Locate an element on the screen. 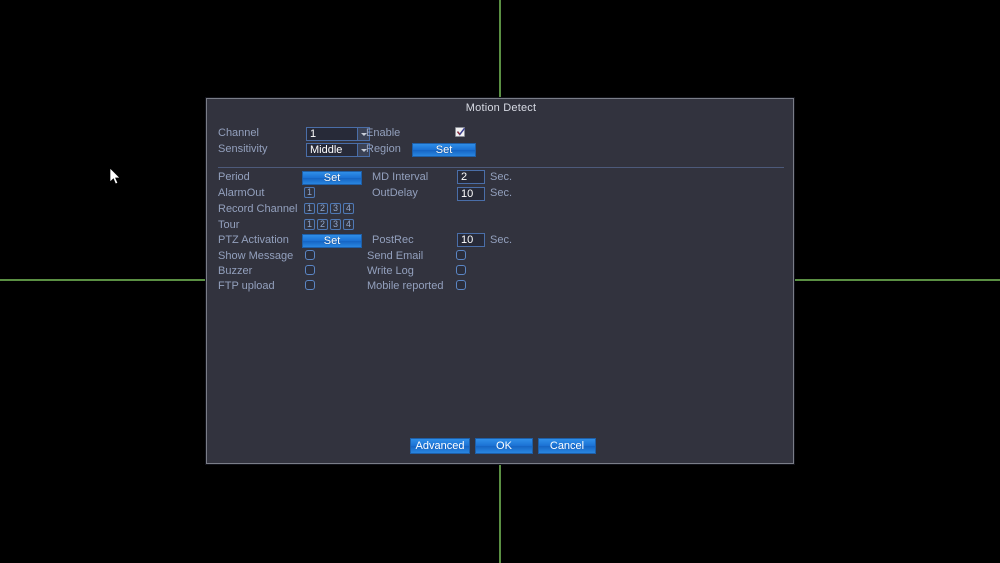 This screenshot has height=563, width=1000. md-interval-unit: Sec. is located at coordinates (501, 177).